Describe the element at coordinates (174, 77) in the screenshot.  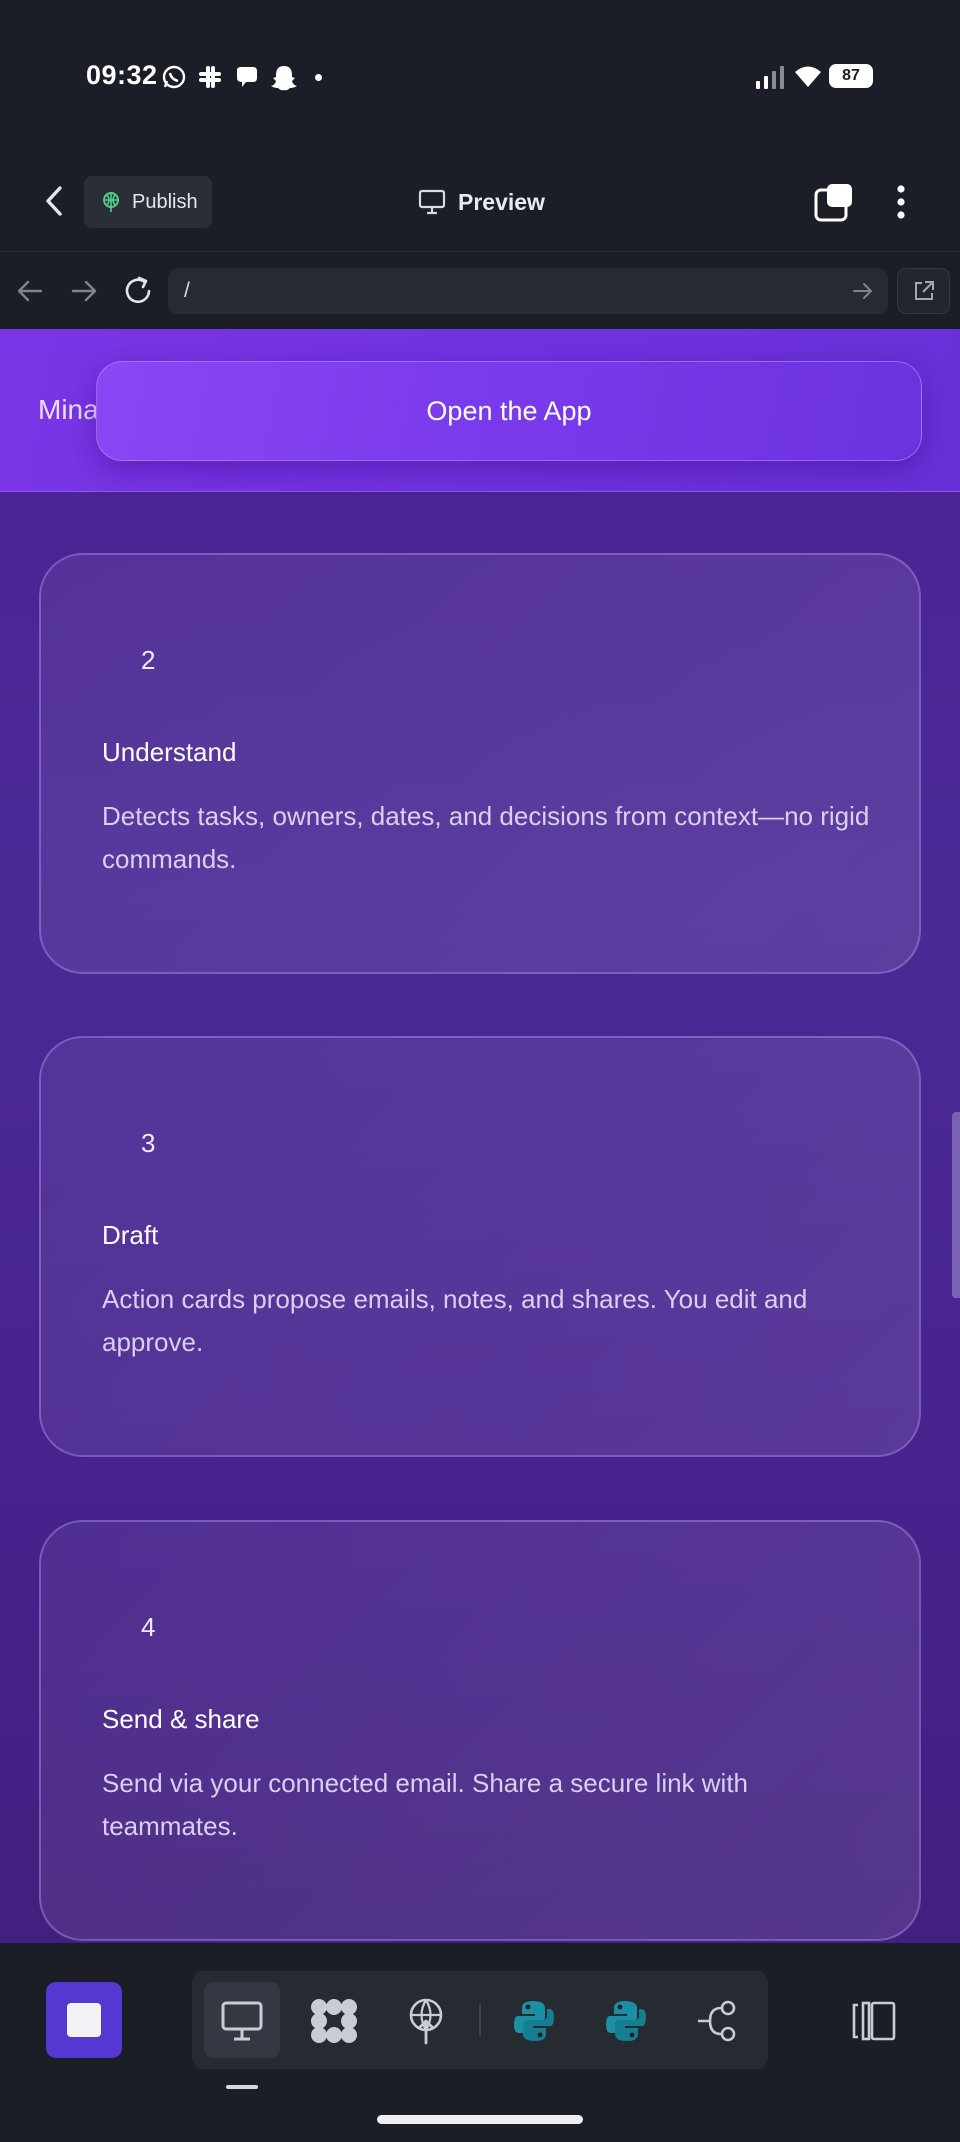
I see `whatsapp-icon` at that location.